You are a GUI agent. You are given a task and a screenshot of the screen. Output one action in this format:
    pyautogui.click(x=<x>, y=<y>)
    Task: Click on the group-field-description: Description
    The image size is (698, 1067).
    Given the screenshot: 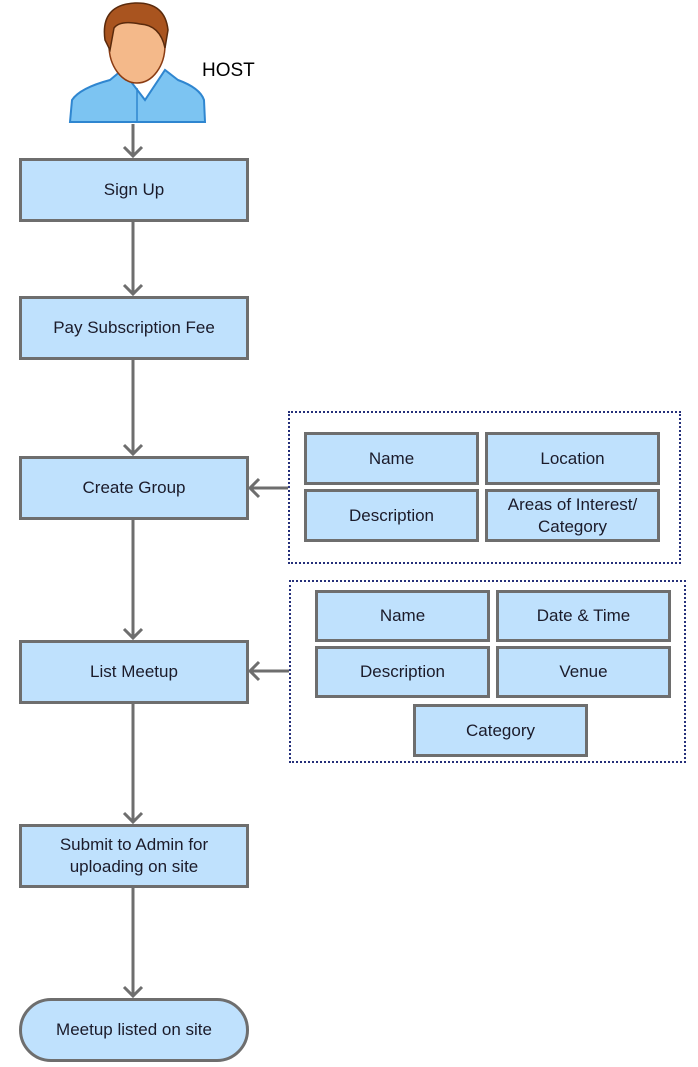 What is the action you would take?
    pyautogui.click(x=391, y=515)
    